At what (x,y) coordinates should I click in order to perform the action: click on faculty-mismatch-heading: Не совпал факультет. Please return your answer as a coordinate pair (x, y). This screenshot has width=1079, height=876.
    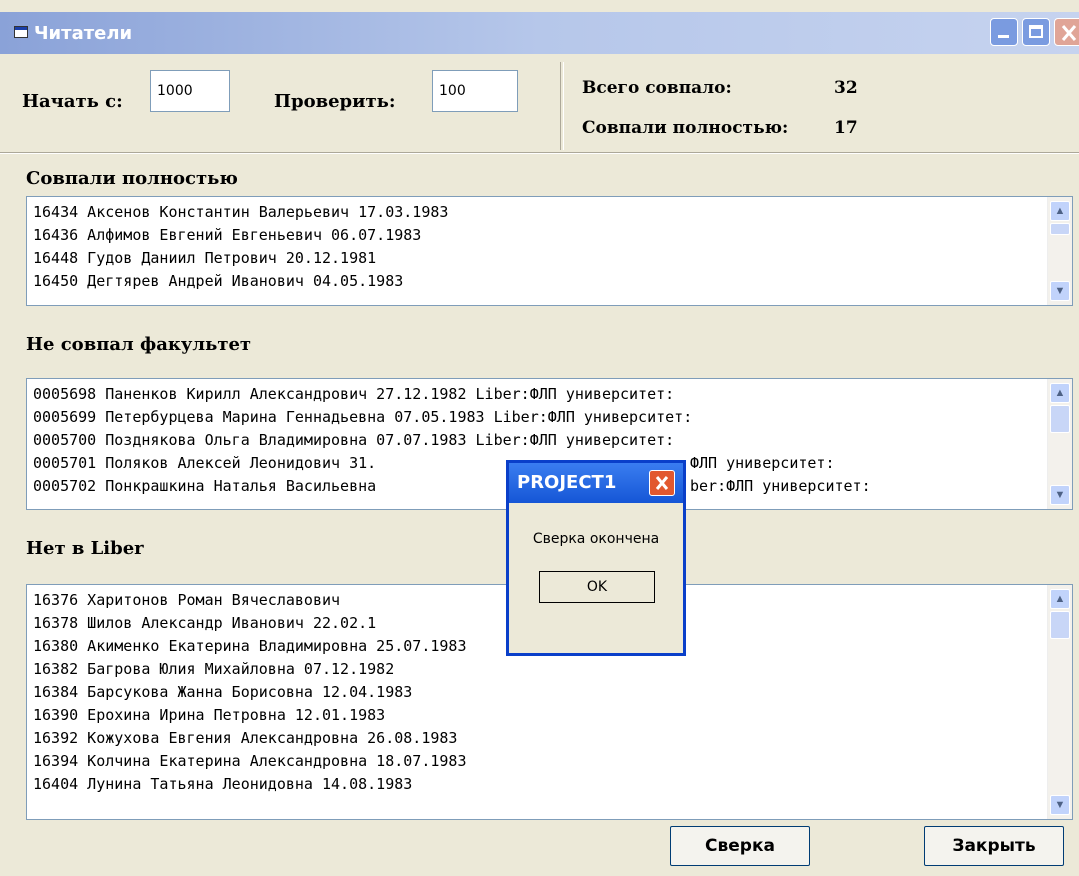
    Looking at the image, I should click on (139, 344).